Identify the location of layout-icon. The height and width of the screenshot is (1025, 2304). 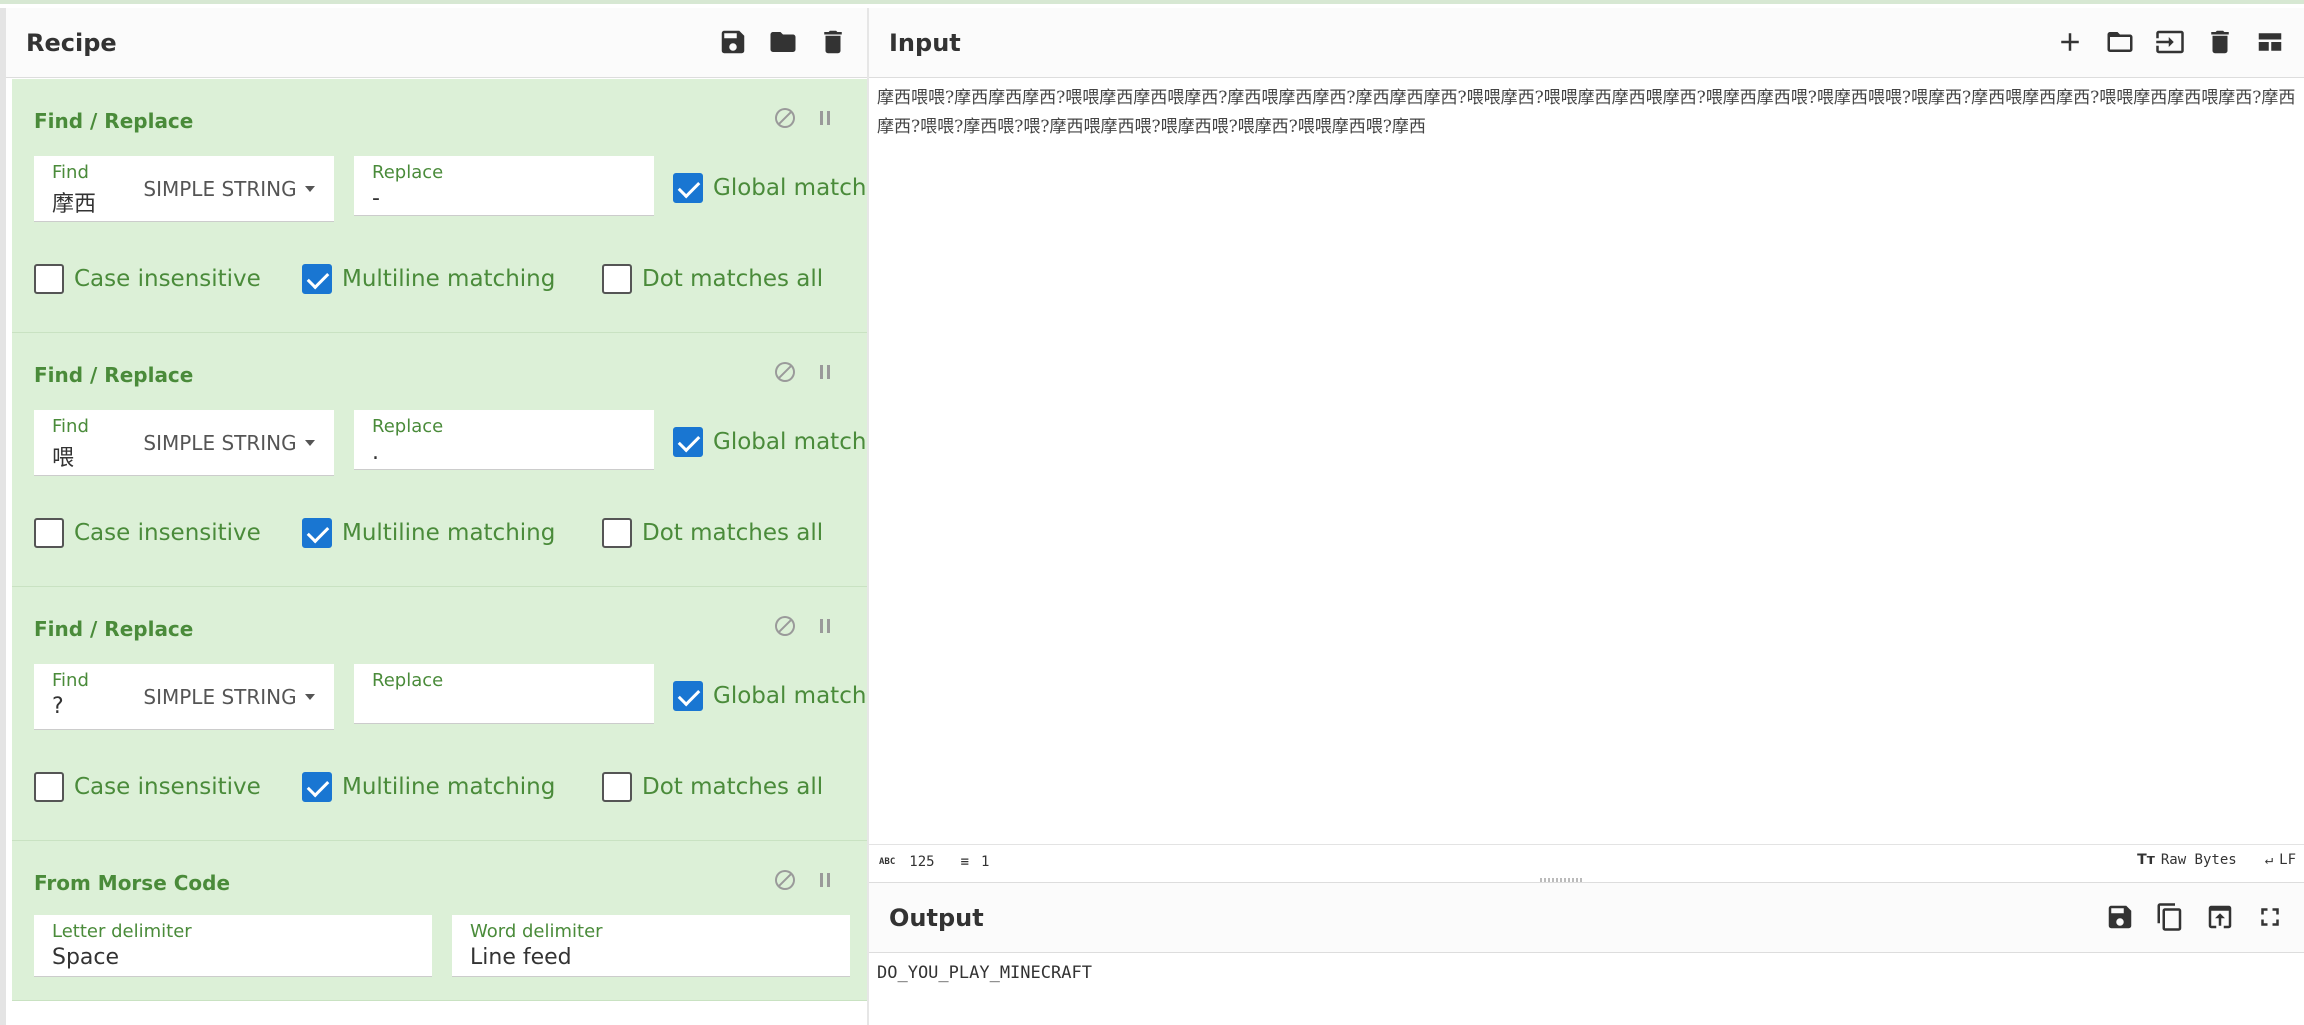
(2270, 42).